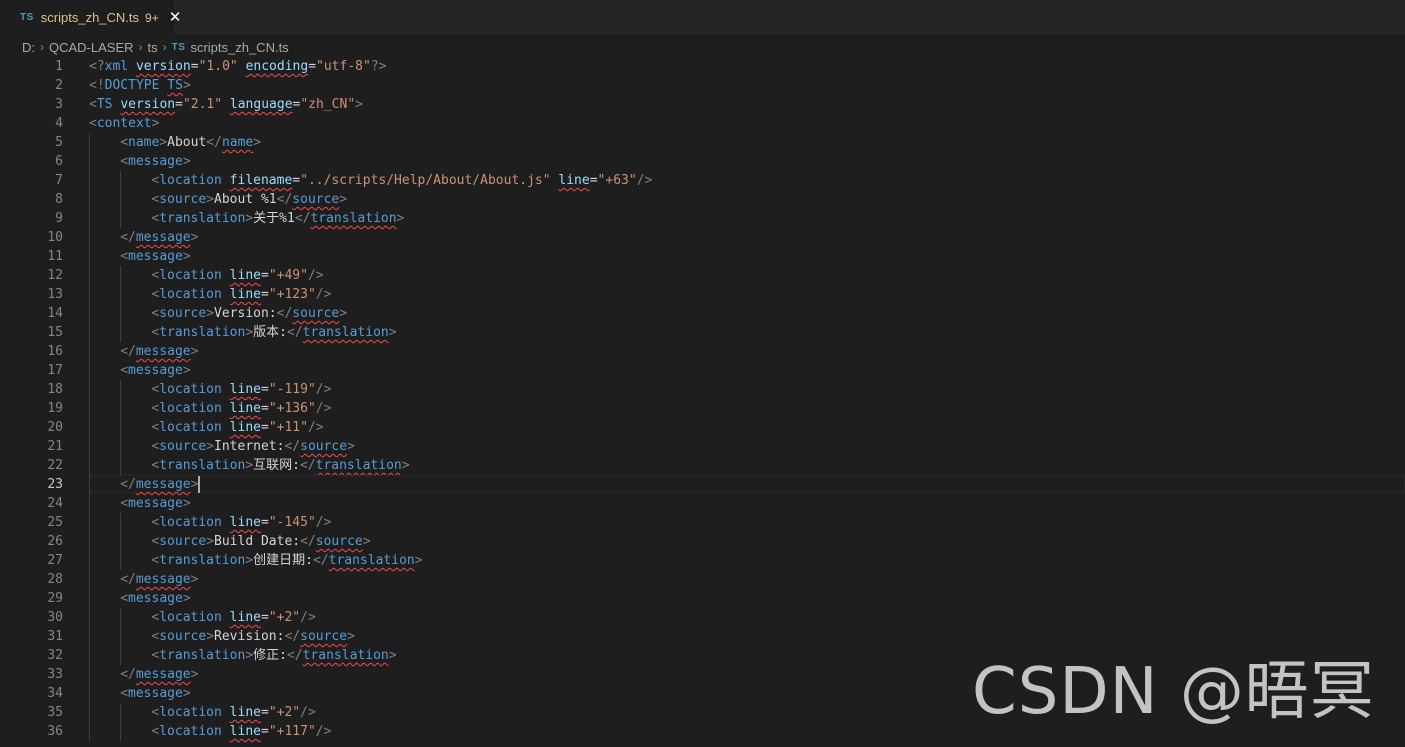 This screenshot has height=747, width=1405. What do you see at coordinates (237, 427) in the screenshot?
I see `code-text: <location line="+11"/>` at bounding box center [237, 427].